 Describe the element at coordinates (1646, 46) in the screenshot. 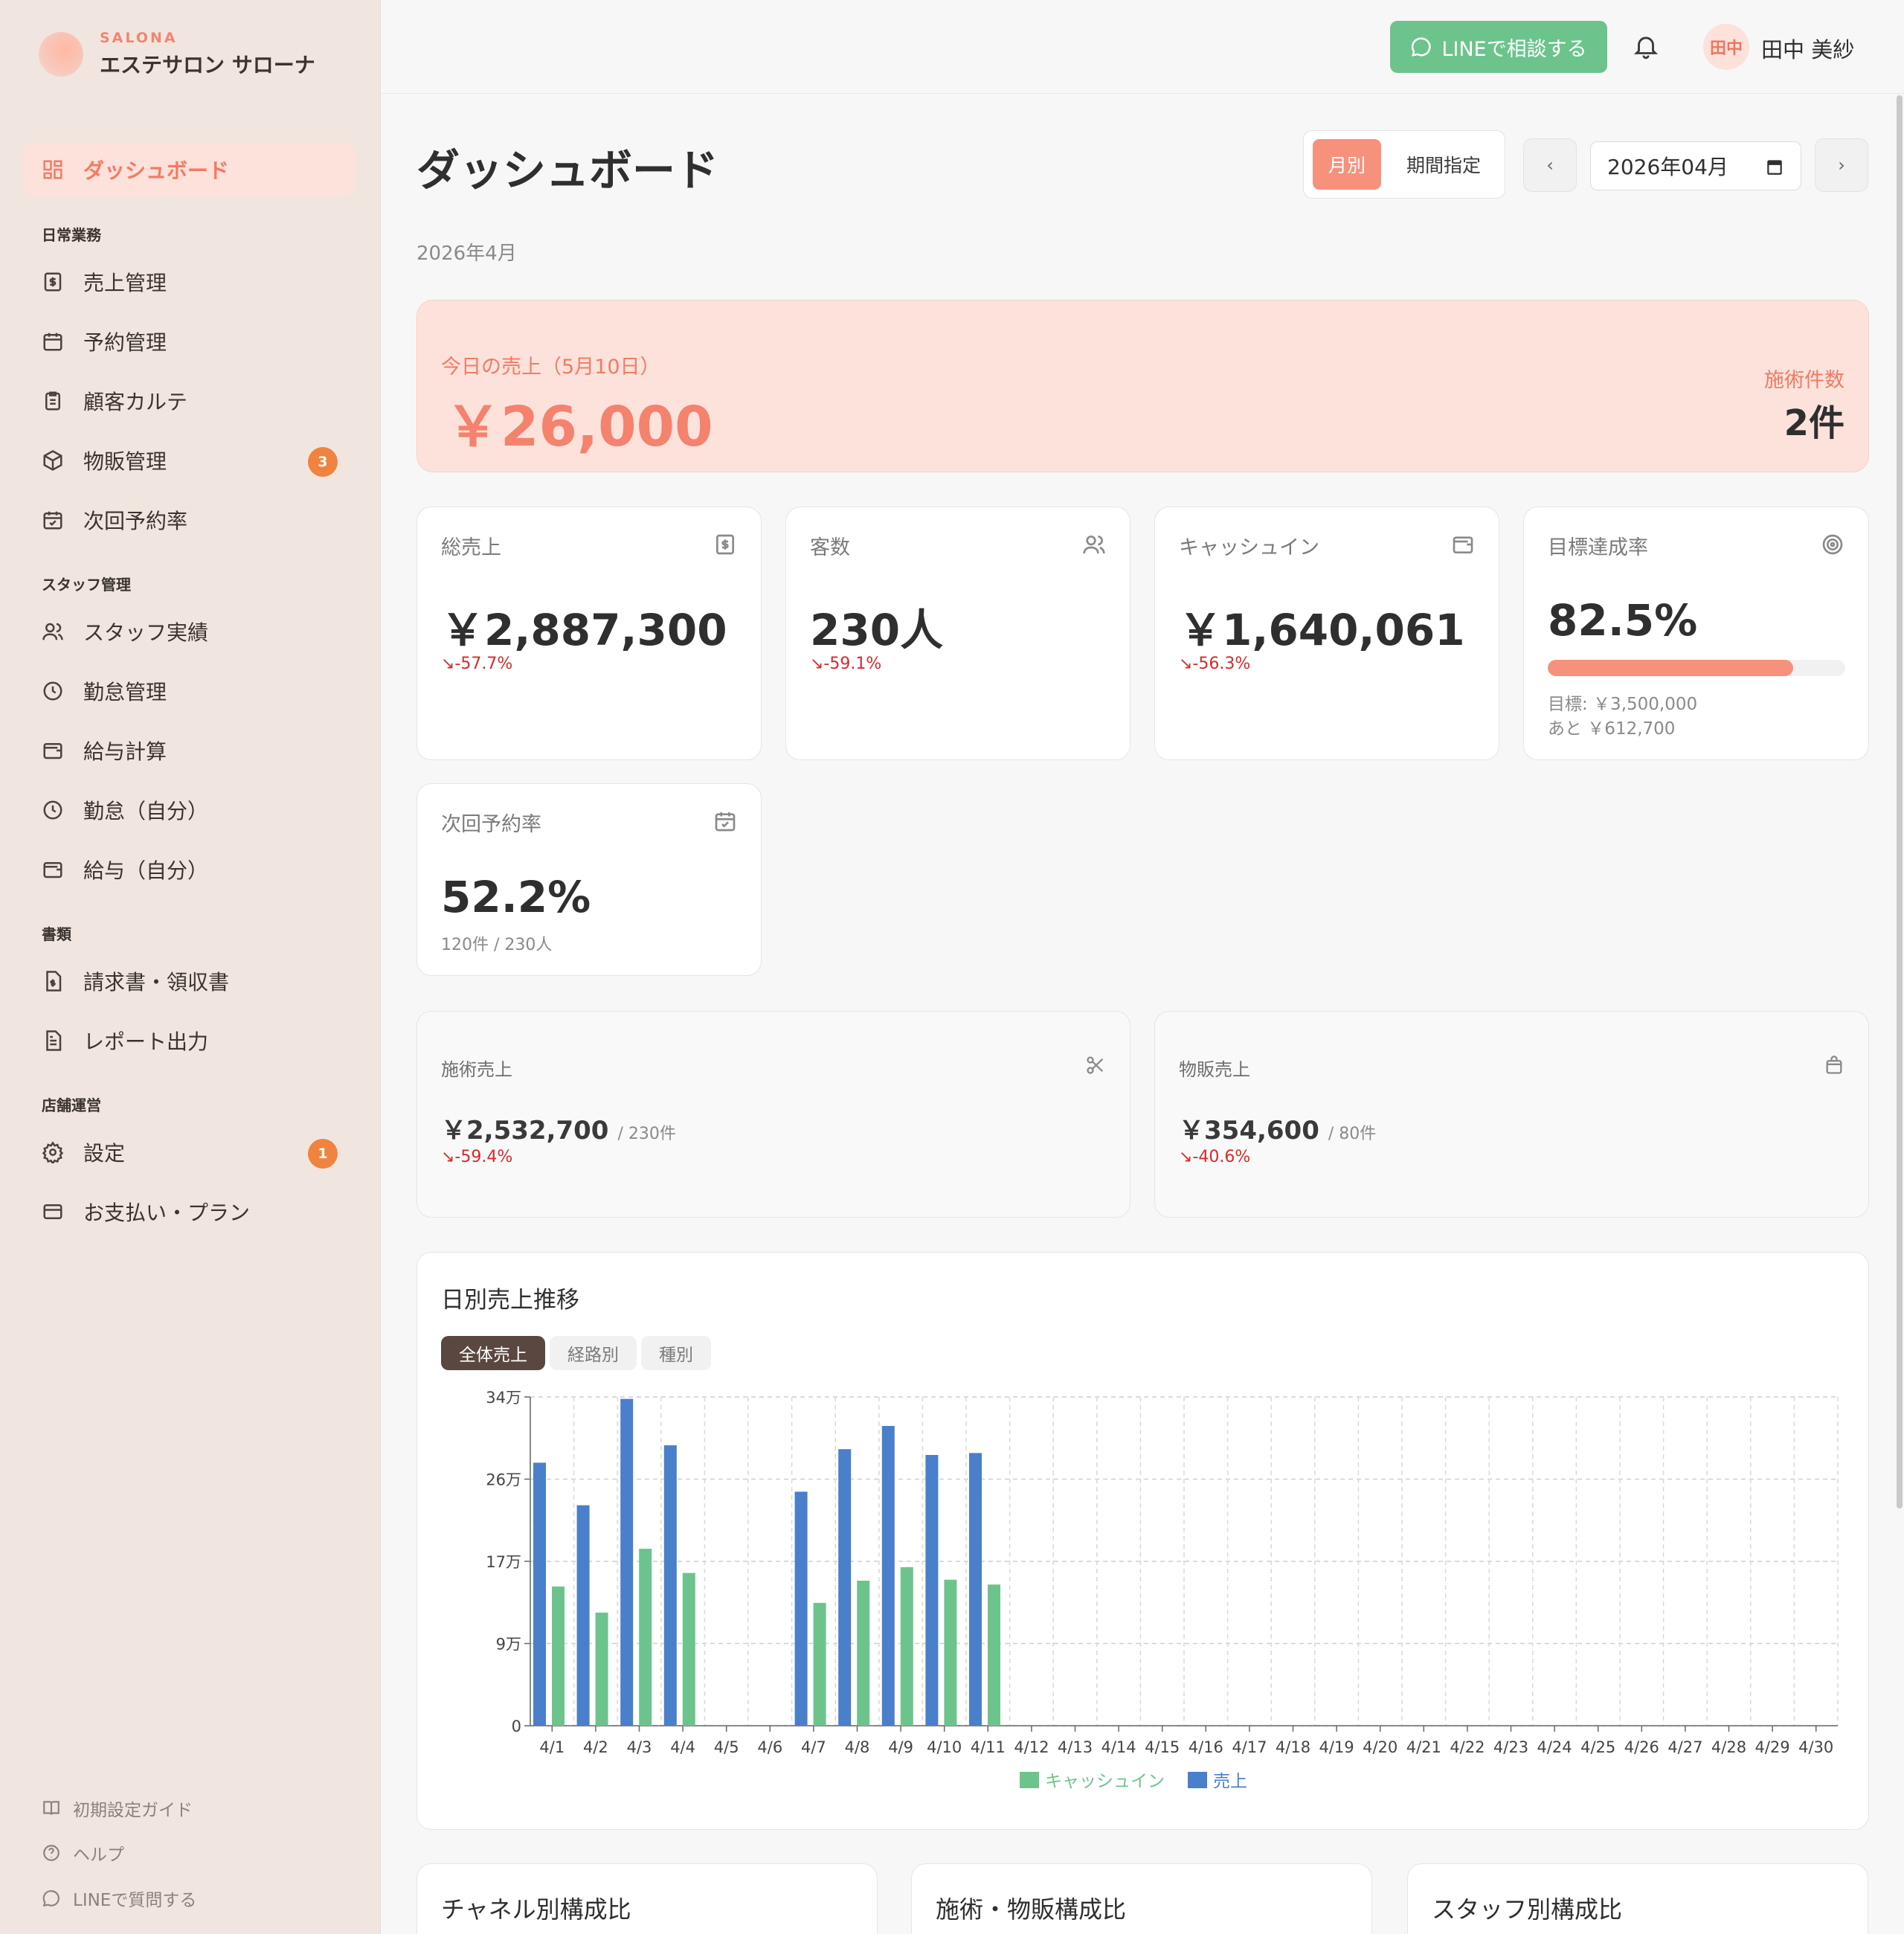

I see `bell-icon` at that location.